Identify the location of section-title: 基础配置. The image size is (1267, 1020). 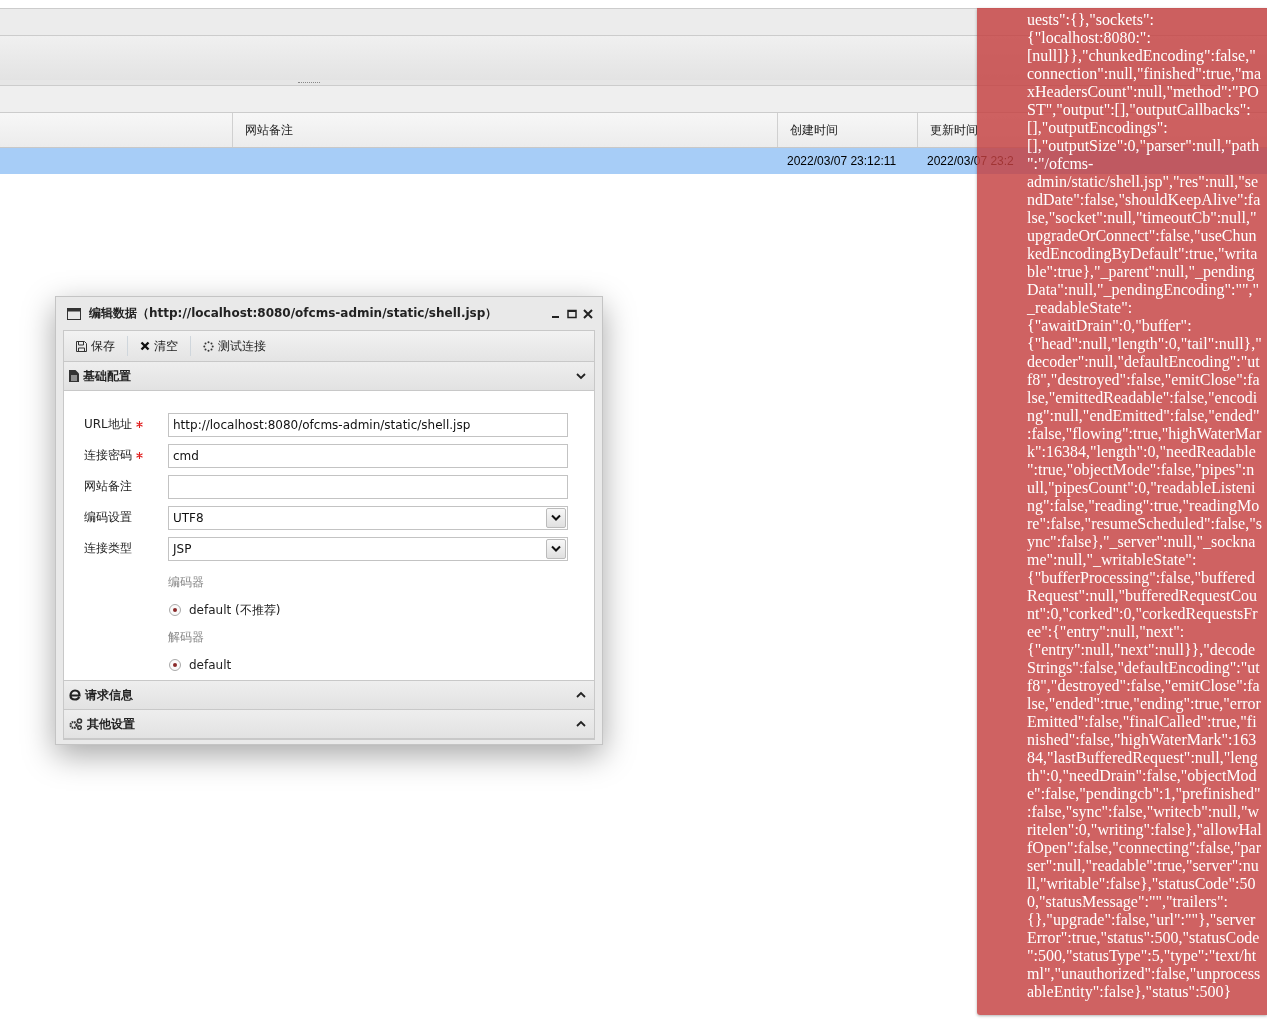
(107, 376).